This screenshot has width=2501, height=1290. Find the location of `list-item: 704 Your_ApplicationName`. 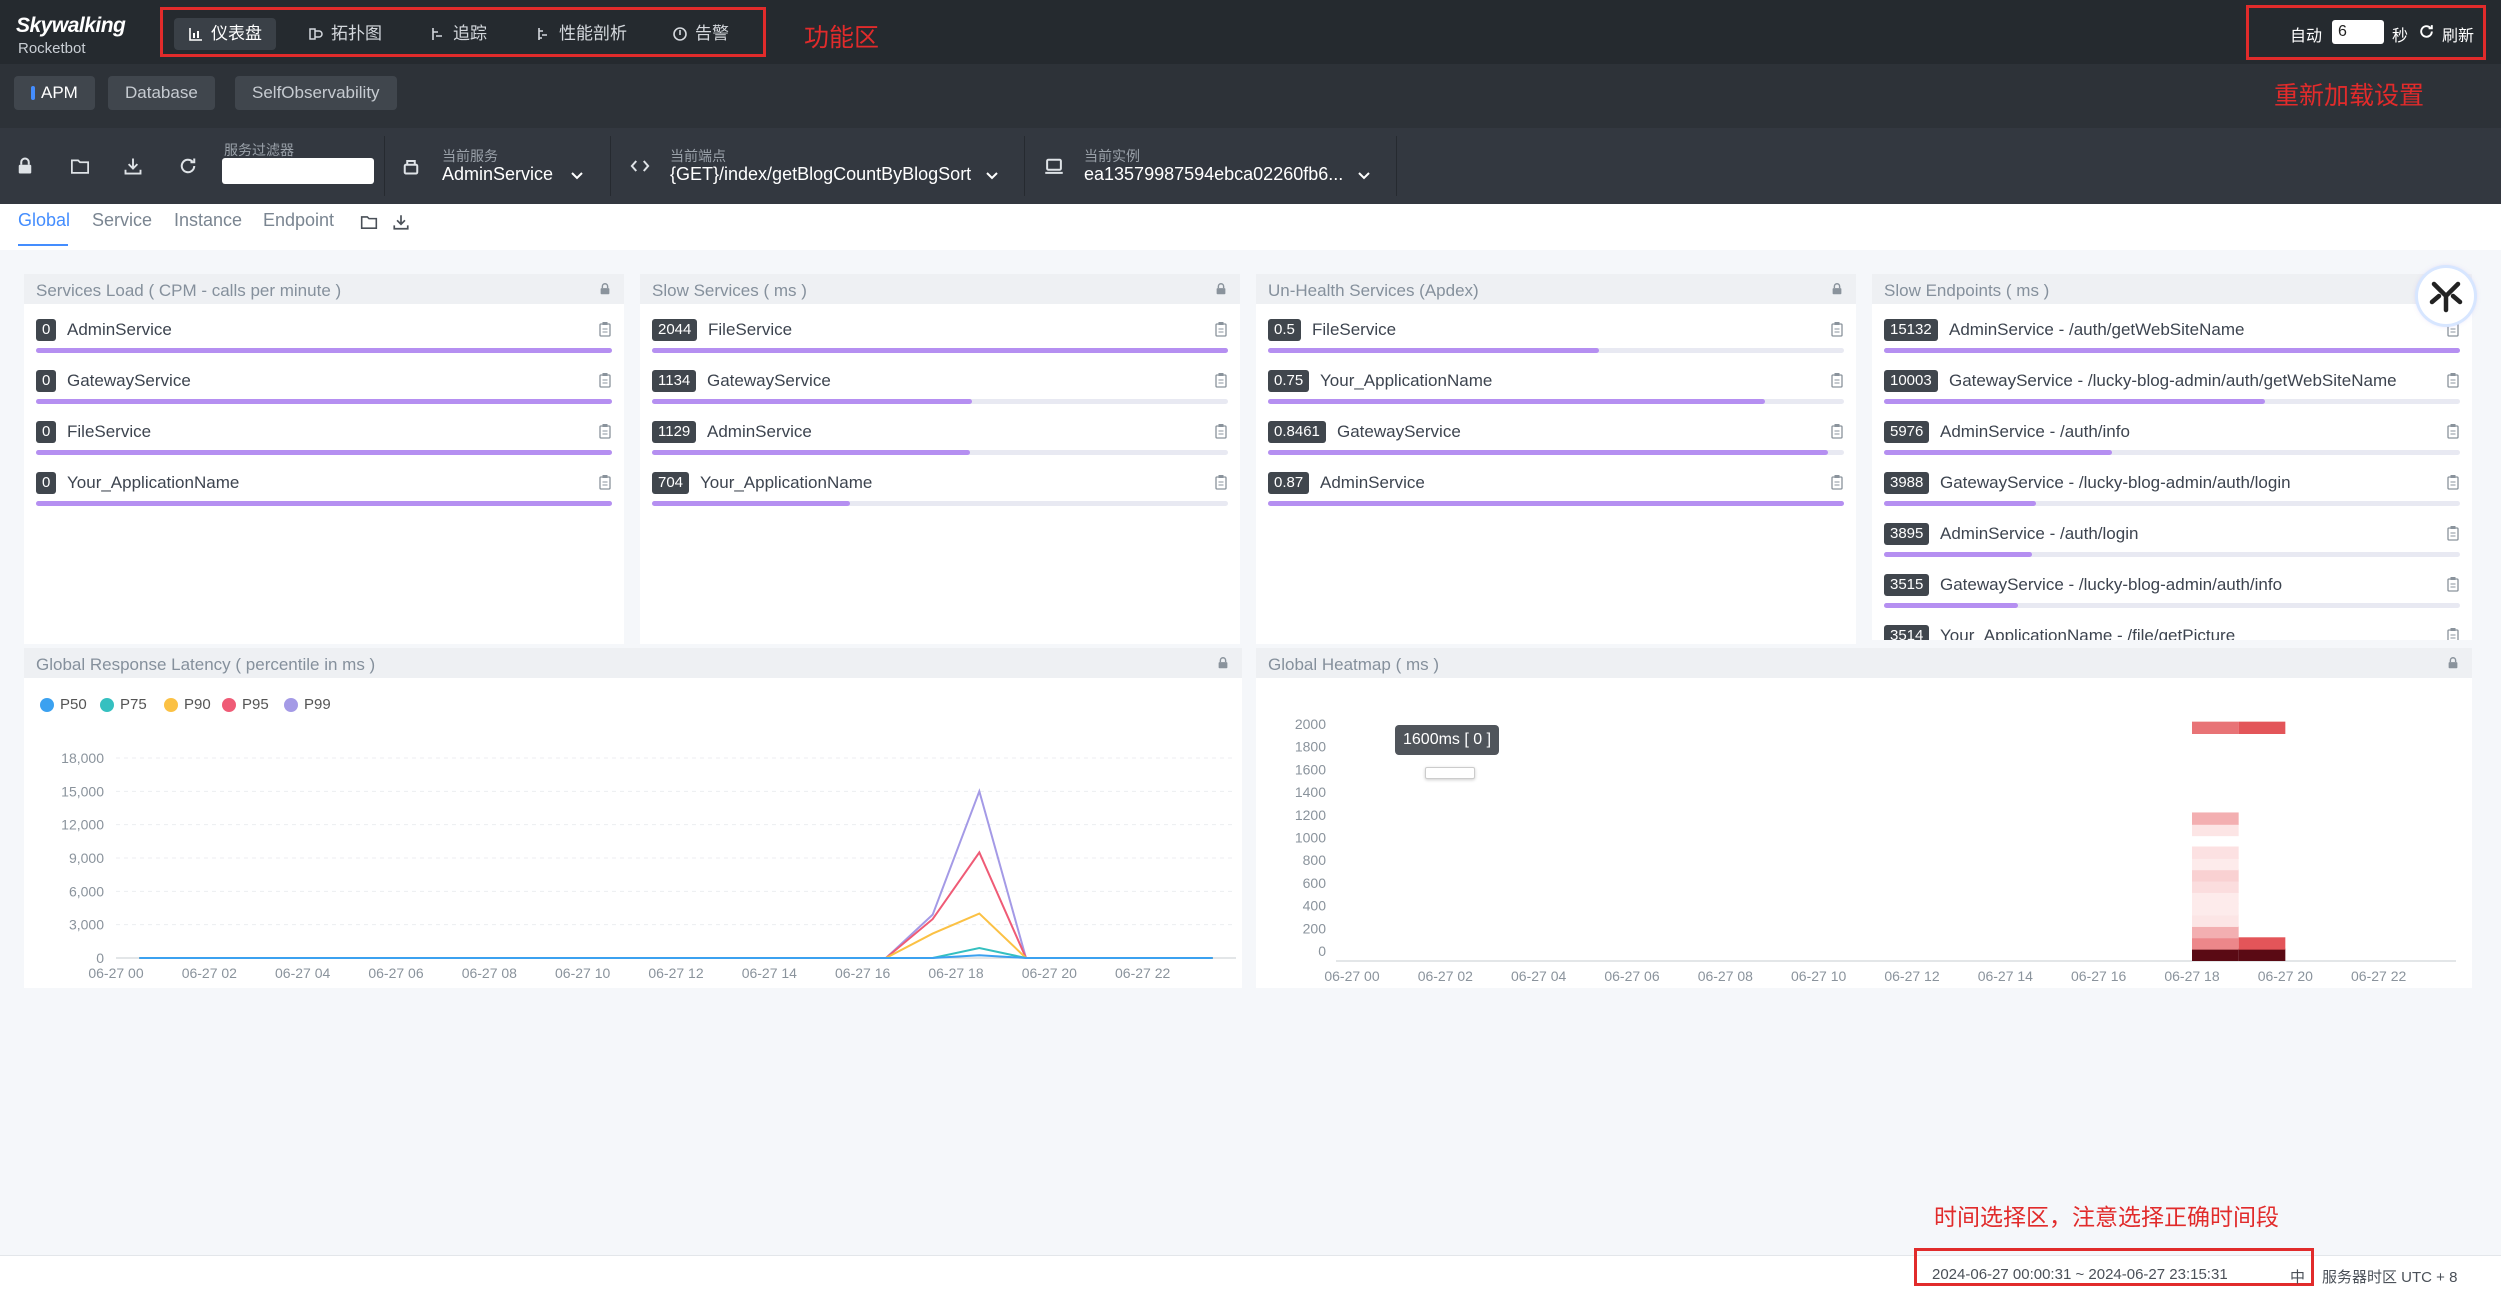

list-item: 704 Your_ApplicationName is located at coordinates (940, 497).